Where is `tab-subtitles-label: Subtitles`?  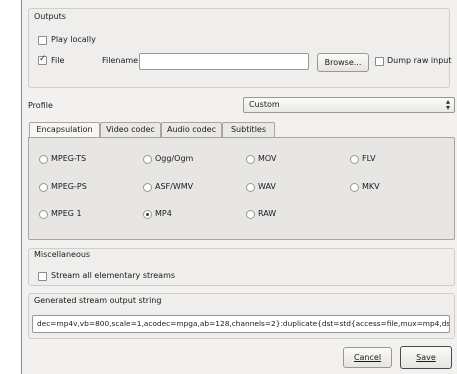
tab-subtitles-label: Subtitles is located at coordinates (248, 129).